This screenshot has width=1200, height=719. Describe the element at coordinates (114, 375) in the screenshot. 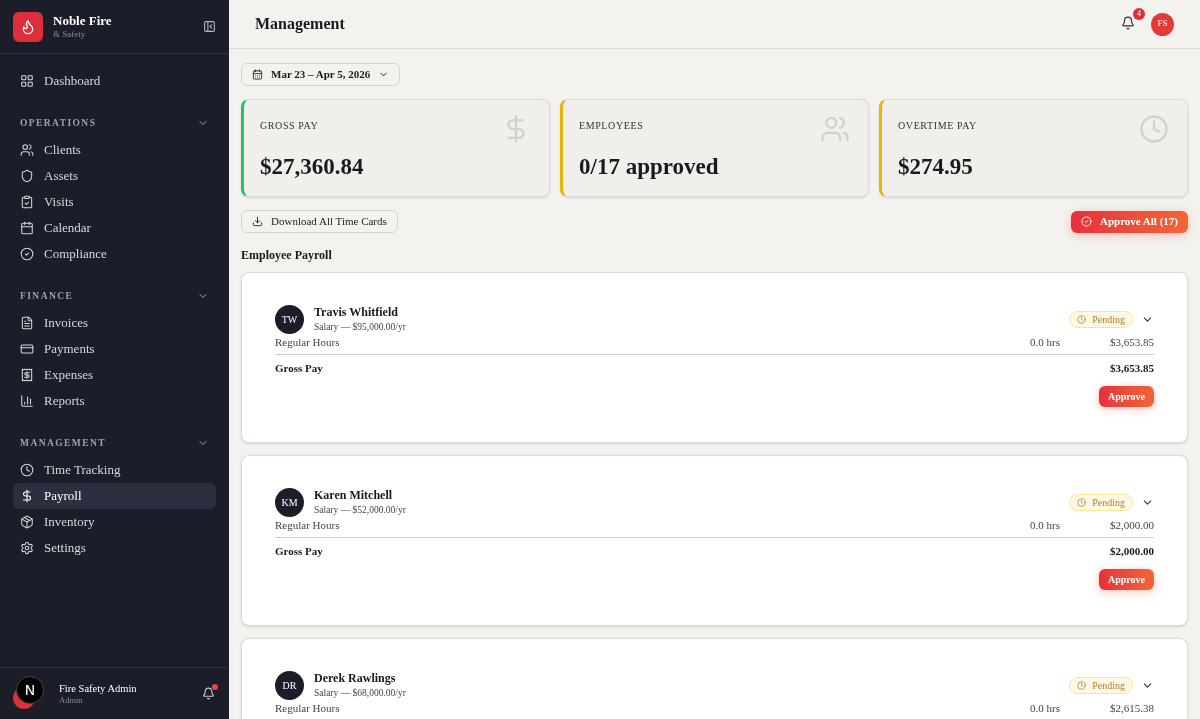

I see `sidebar-item: Expenses` at that location.